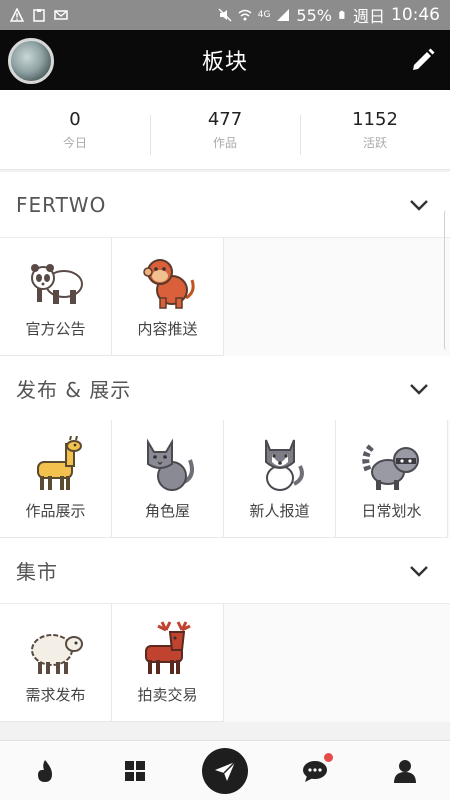  Describe the element at coordinates (375, 131) in the screenshot. I see `stat-active: 1152 活跃` at that location.